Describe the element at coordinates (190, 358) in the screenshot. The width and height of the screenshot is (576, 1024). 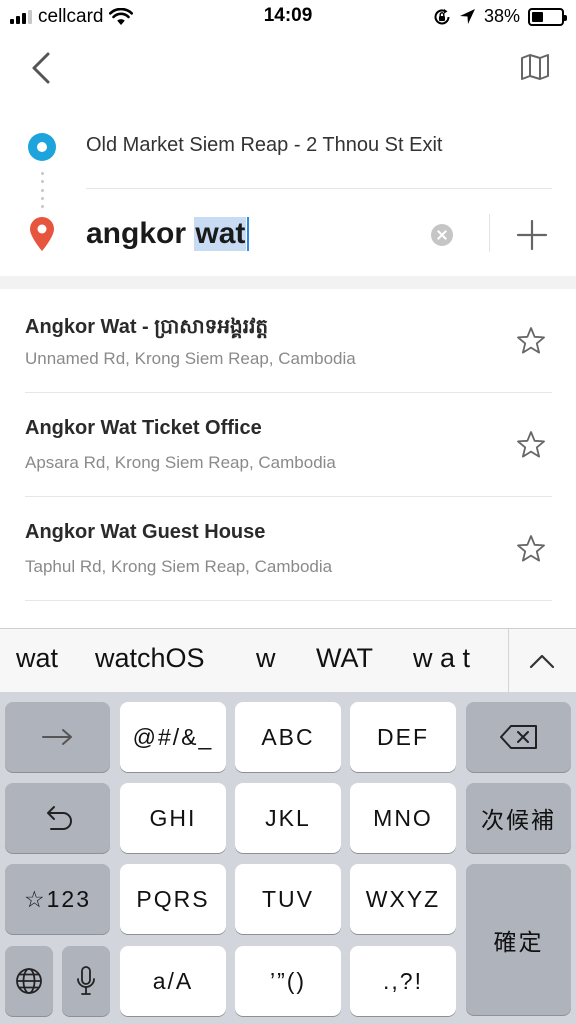
I see `result-address: Unnamed Rd, Krong Siem Reap, Cambodia` at that location.